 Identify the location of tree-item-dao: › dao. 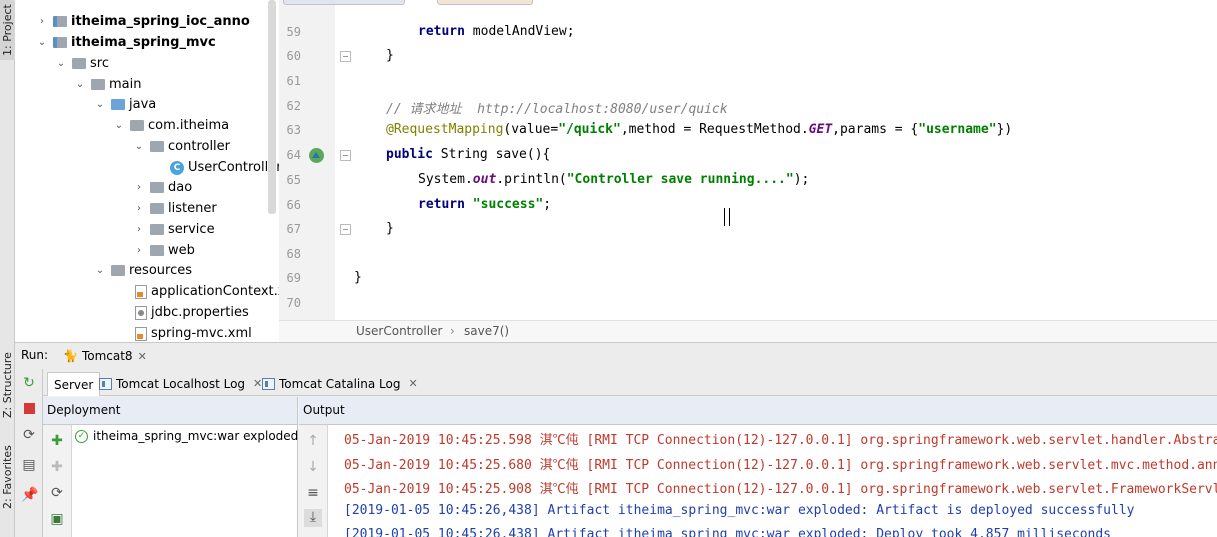
(162, 187).